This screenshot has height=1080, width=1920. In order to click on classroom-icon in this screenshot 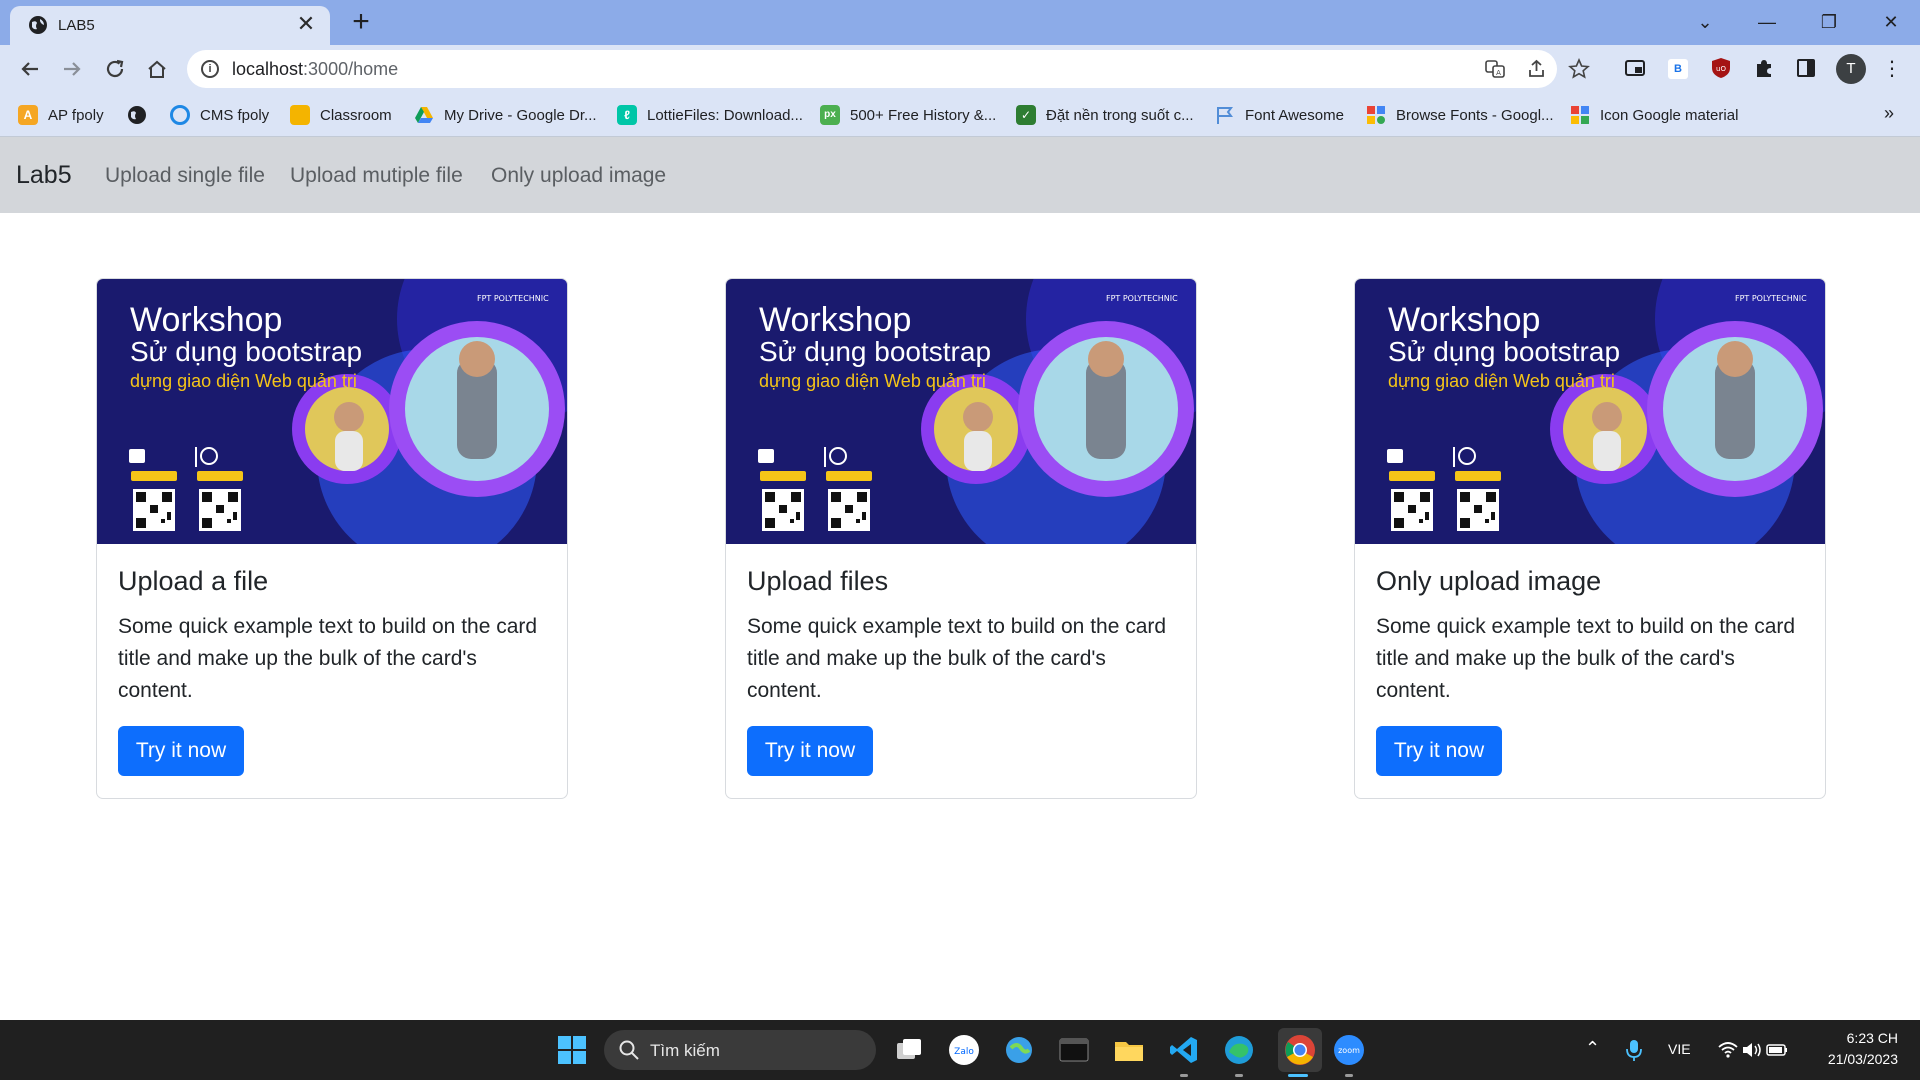, I will do `click(300, 115)`.